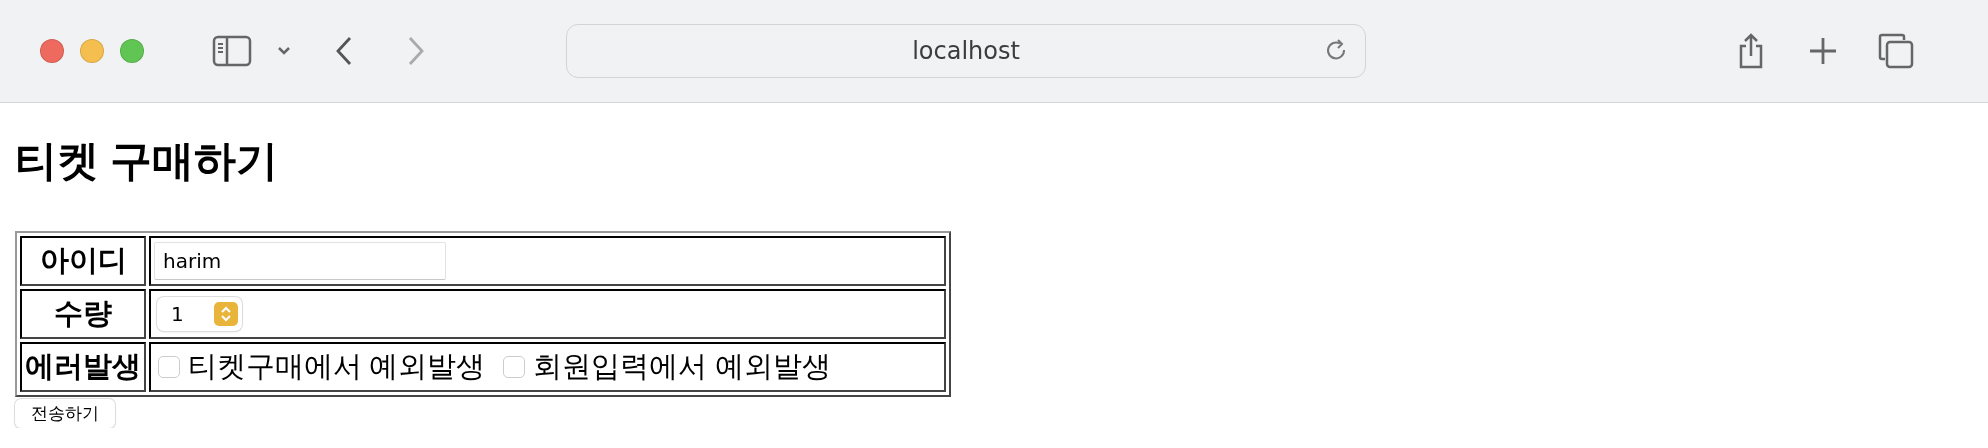 The image size is (1988, 448). What do you see at coordinates (344, 51) in the screenshot?
I see `back-icon` at bounding box center [344, 51].